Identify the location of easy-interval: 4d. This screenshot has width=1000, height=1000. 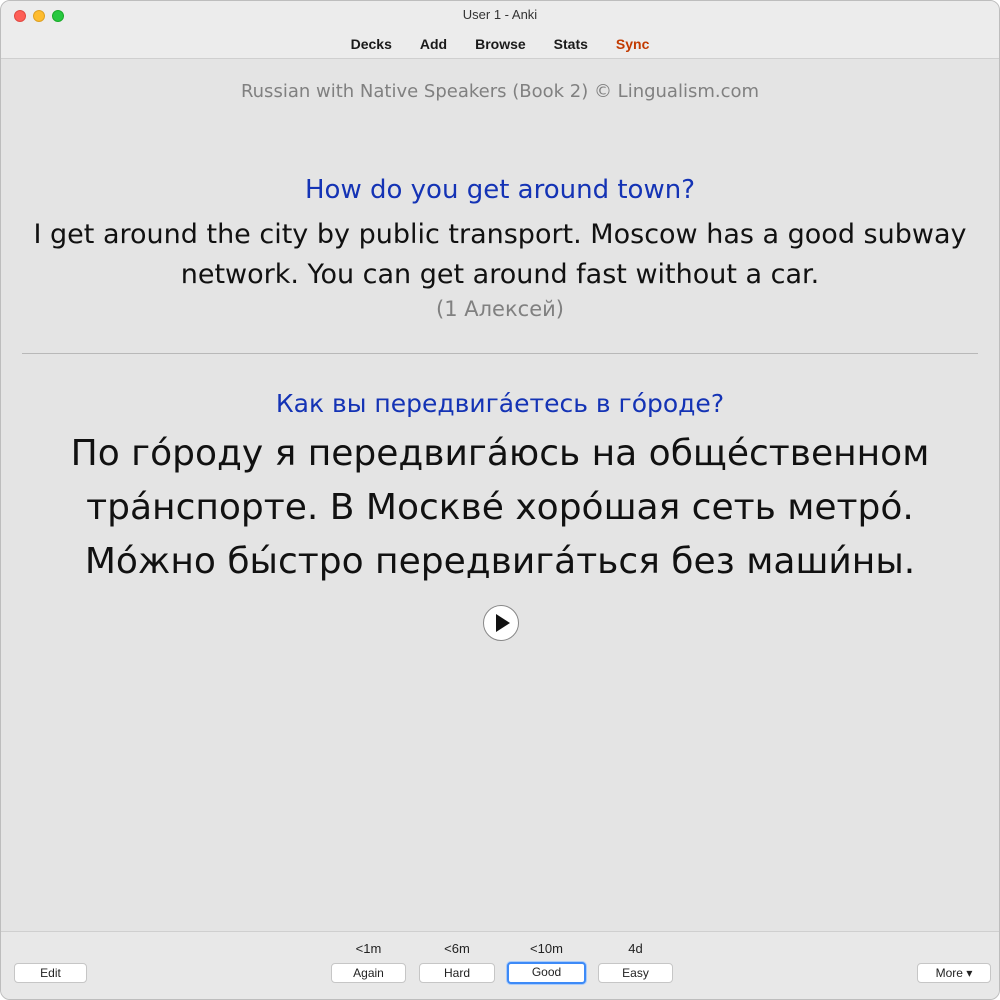
(635, 948).